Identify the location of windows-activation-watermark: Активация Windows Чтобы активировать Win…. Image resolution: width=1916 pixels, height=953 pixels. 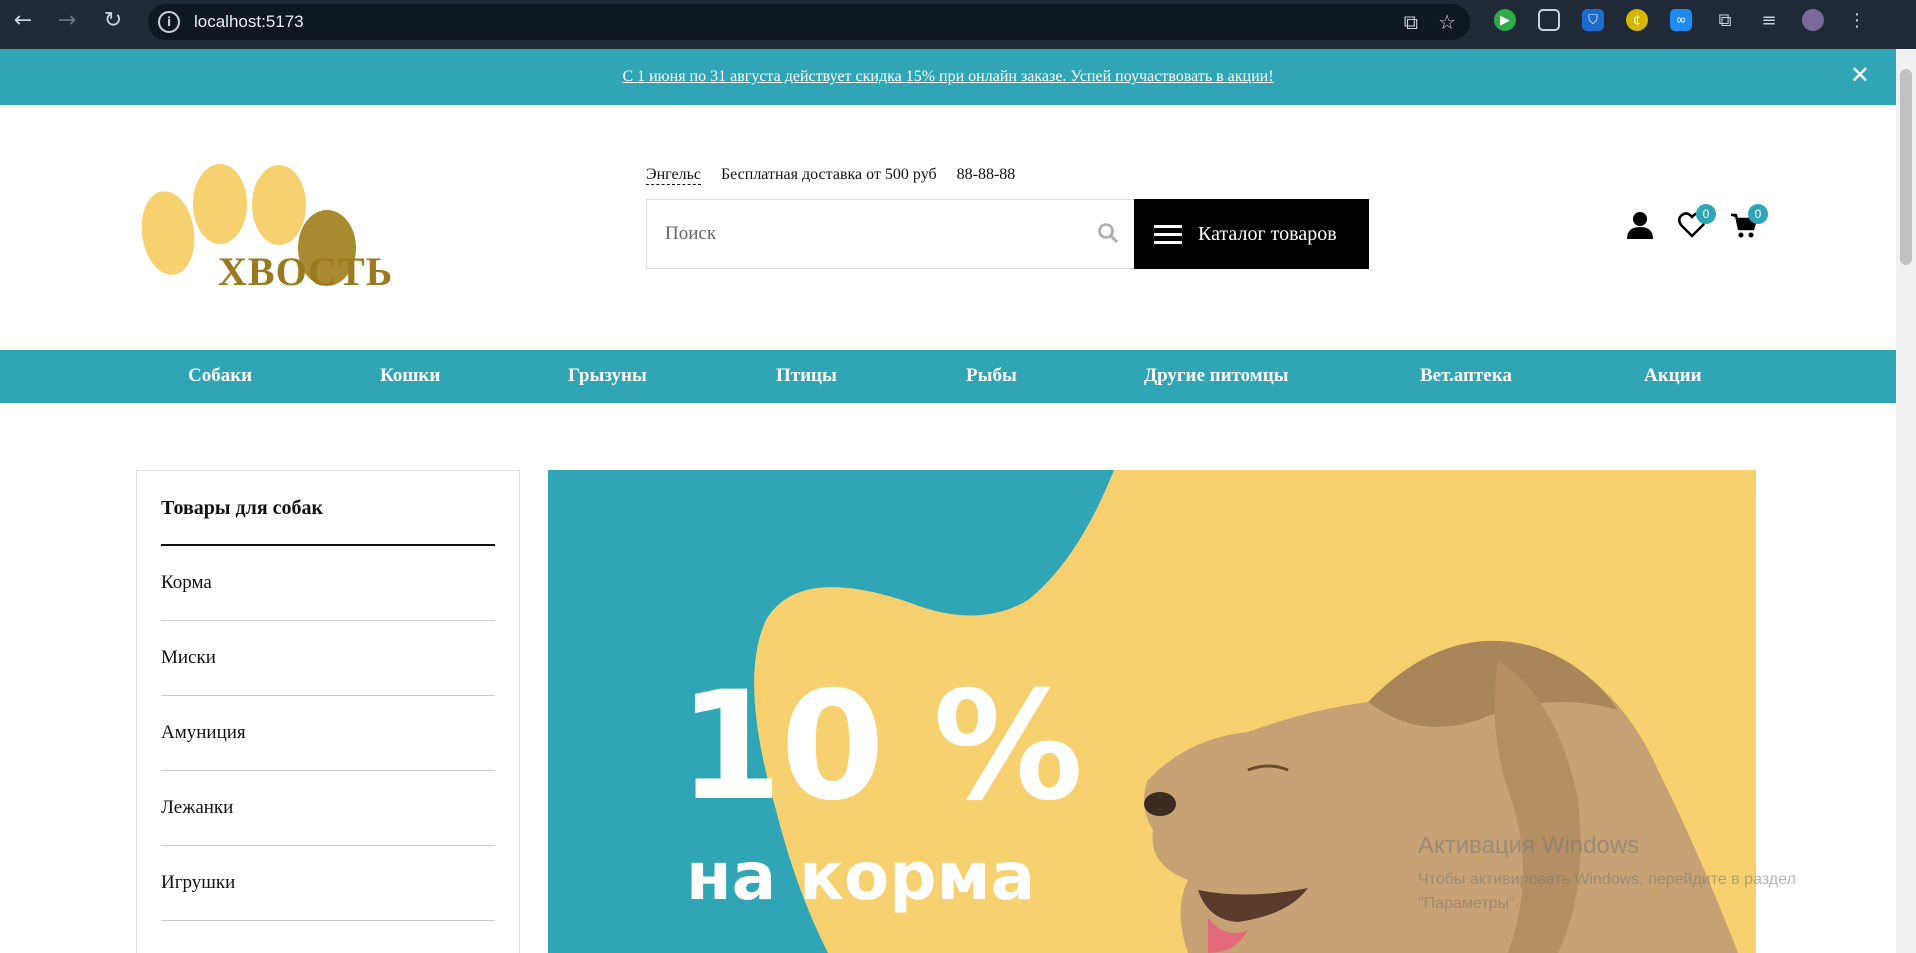
(1638, 874).